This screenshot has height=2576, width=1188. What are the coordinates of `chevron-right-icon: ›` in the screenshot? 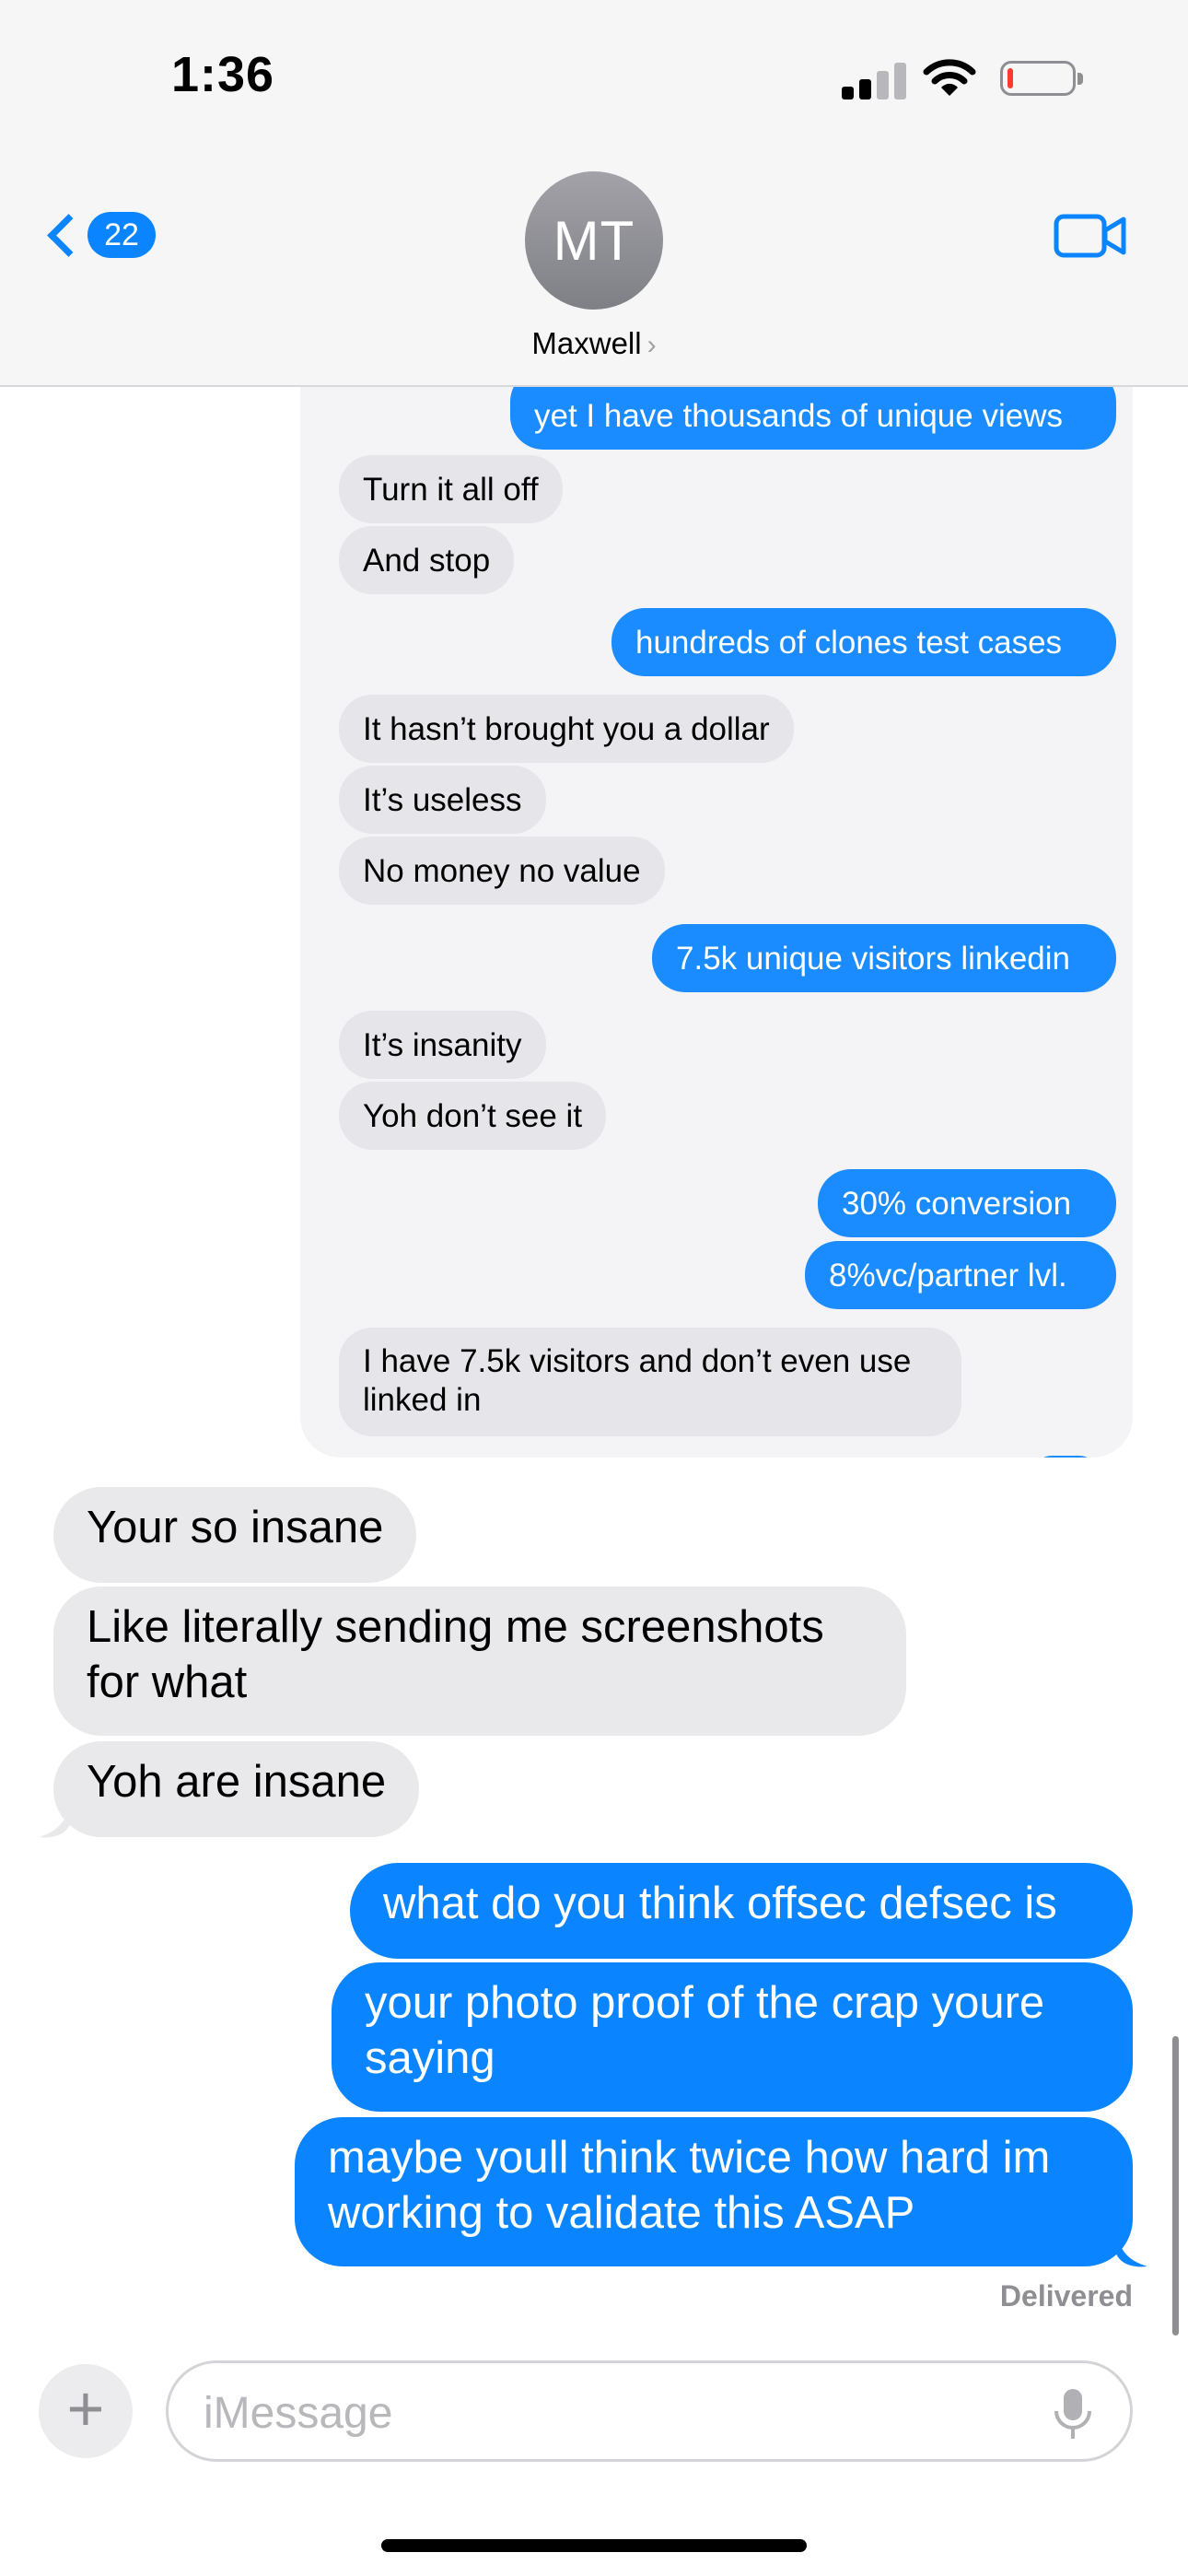 It's located at (651, 345).